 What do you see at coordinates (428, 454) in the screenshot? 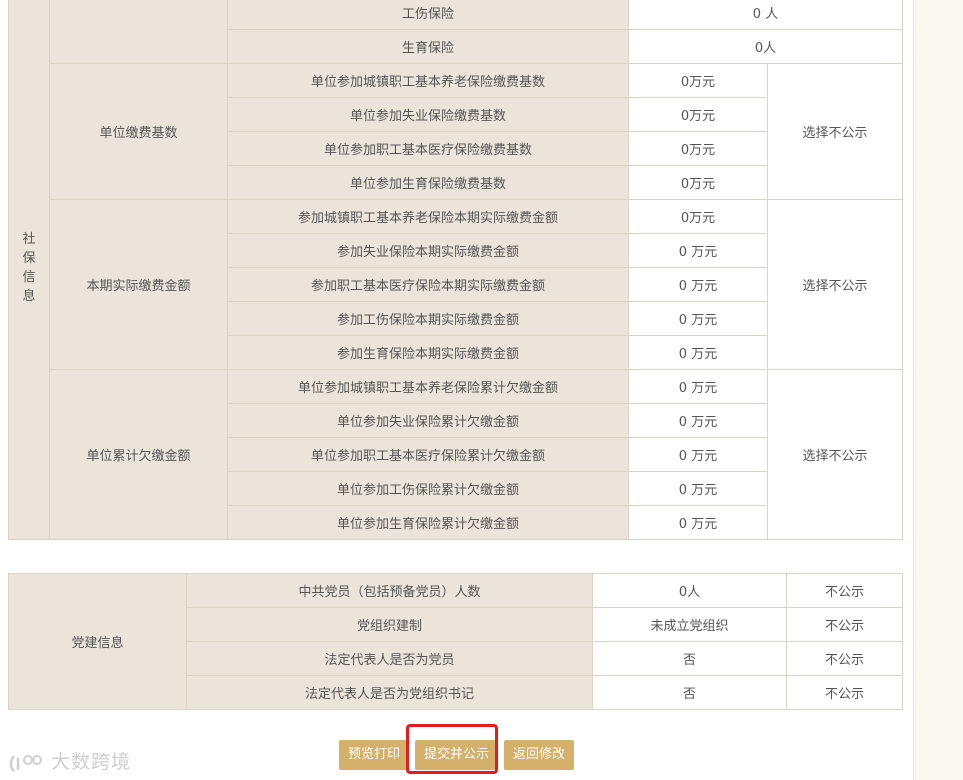
I see `row-label: 单位参加职工基本医疗保险累计欠缴金额` at bounding box center [428, 454].